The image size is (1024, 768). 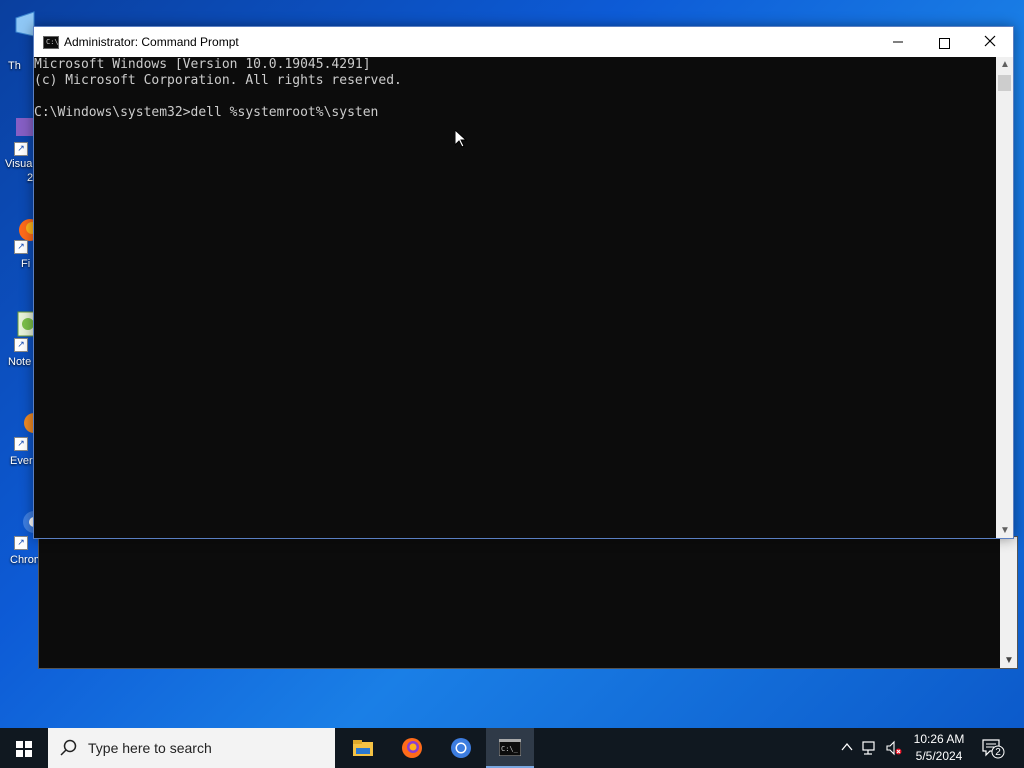 I want to click on close-button, so click(x=990, y=42).